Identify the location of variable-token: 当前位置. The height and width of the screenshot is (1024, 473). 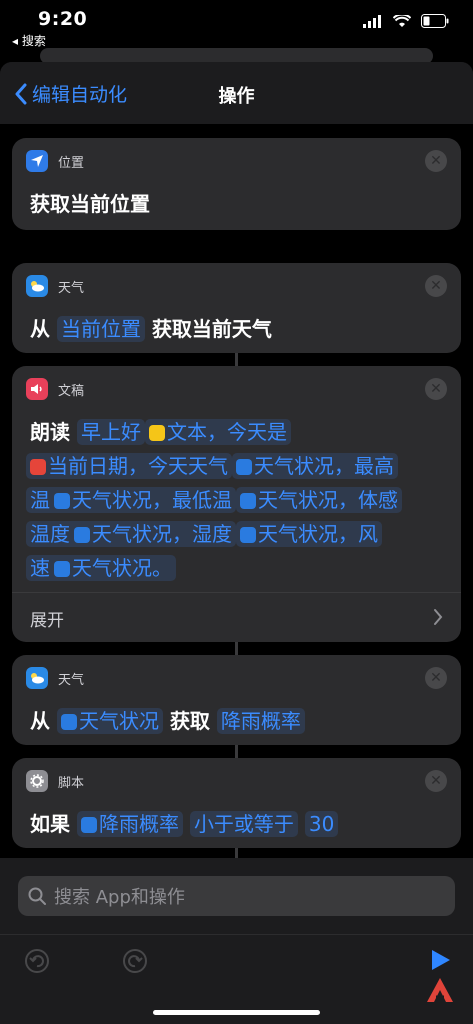
(100, 329).